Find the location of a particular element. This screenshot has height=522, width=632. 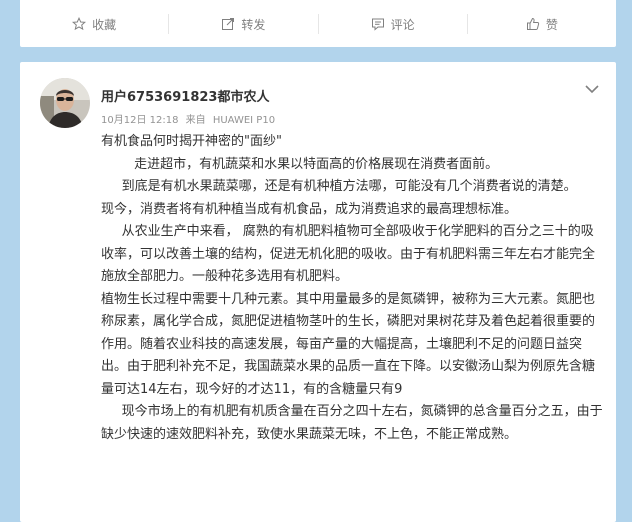

post-paragraph: 现今，消费者将有机种植当成有机食品，成为消费追求的最高理想标准。 is located at coordinates (309, 209).